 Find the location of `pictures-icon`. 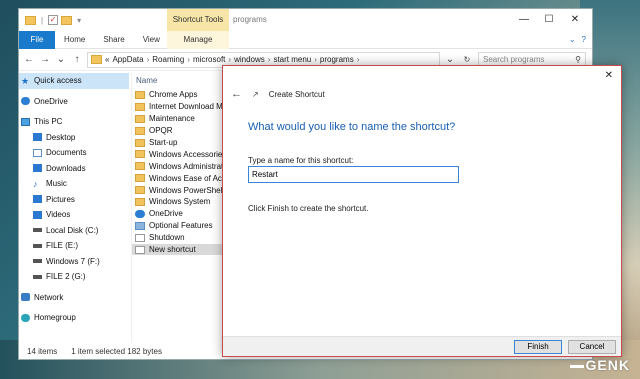

pictures-icon is located at coordinates (37, 199).